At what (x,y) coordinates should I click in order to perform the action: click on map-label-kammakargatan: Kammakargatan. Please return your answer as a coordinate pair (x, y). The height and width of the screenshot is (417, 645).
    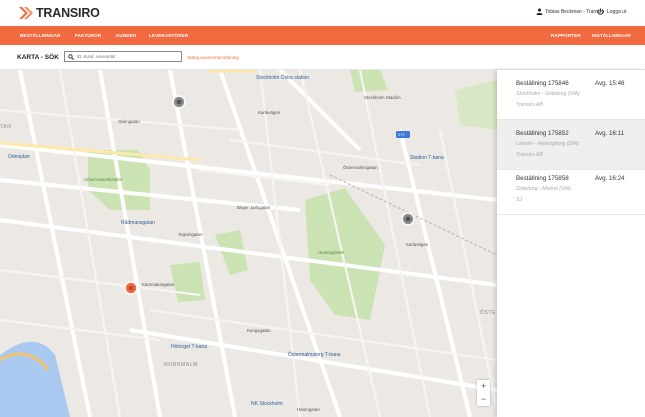
    Looking at the image, I should click on (158, 284).